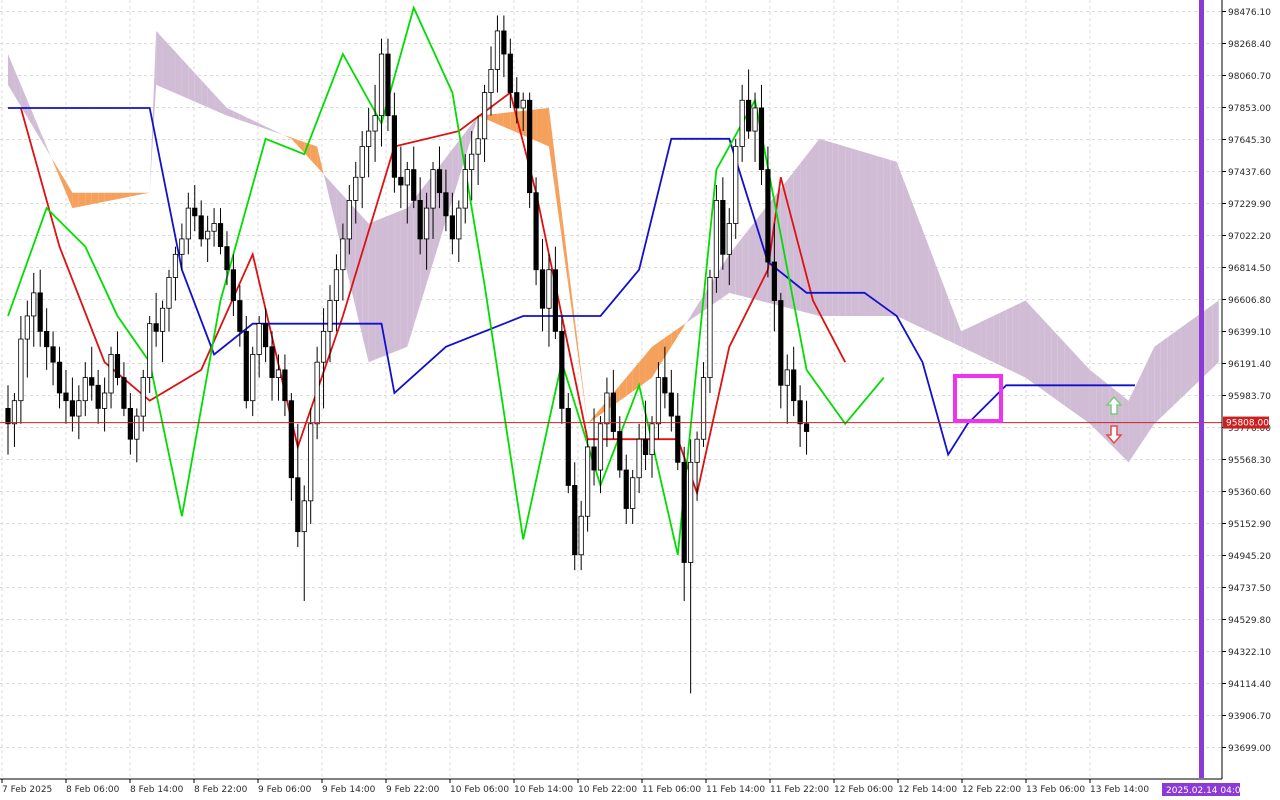  I want to click on price-tick-label: 98476.10, so click(1249, 13).